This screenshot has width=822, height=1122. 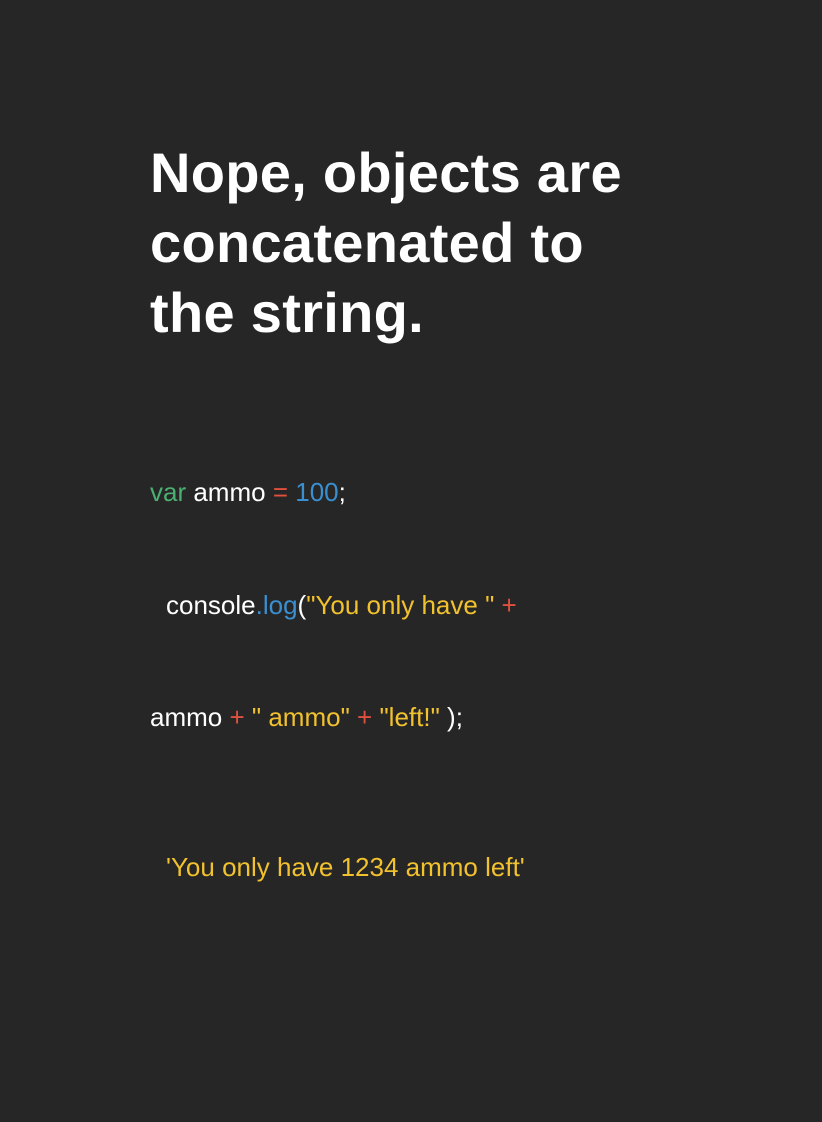 What do you see at coordinates (367, 242) in the screenshot?
I see `heading-line-2: concatenated to` at bounding box center [367, 242].